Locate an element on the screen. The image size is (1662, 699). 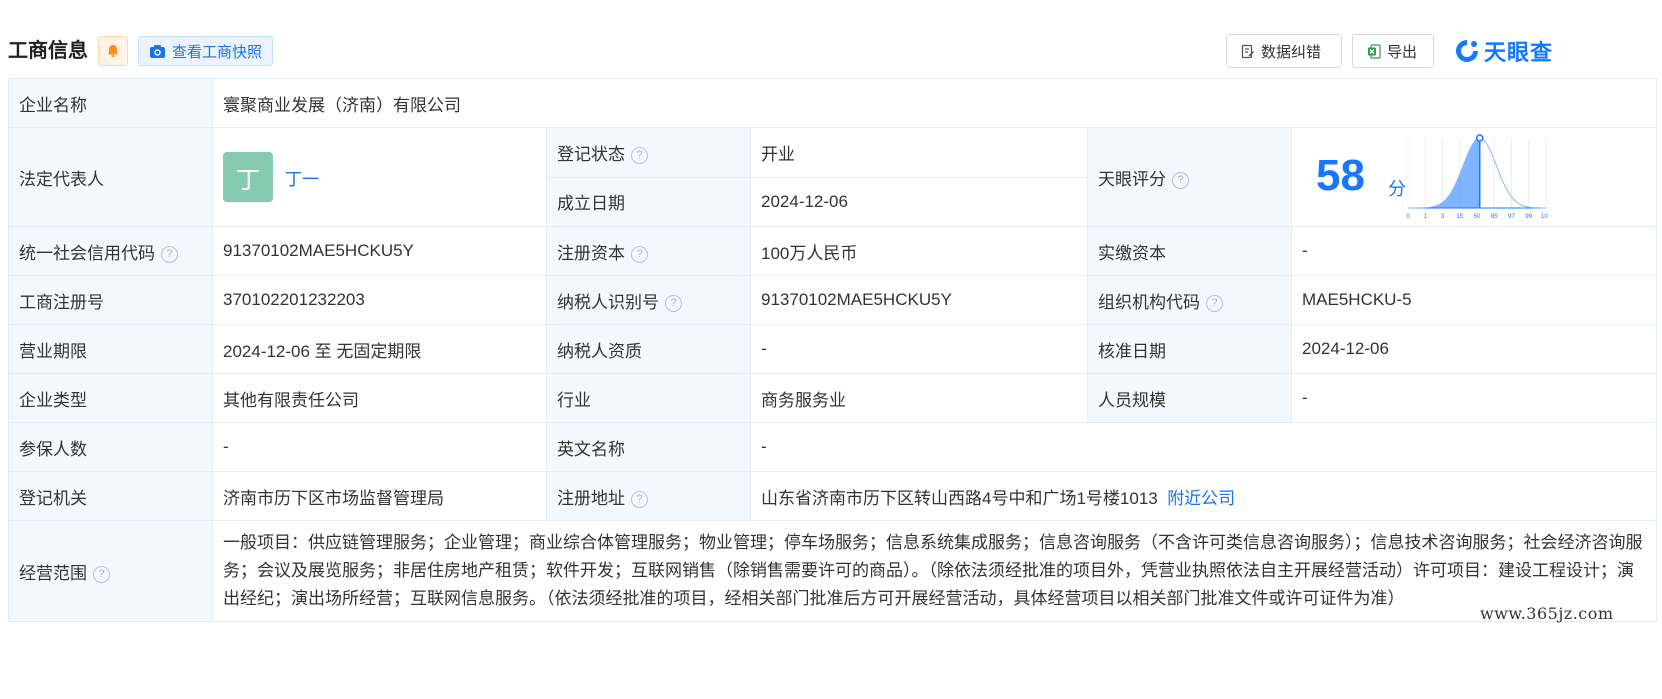
term-label: 营业期限 is located at coordinates (110, 349).